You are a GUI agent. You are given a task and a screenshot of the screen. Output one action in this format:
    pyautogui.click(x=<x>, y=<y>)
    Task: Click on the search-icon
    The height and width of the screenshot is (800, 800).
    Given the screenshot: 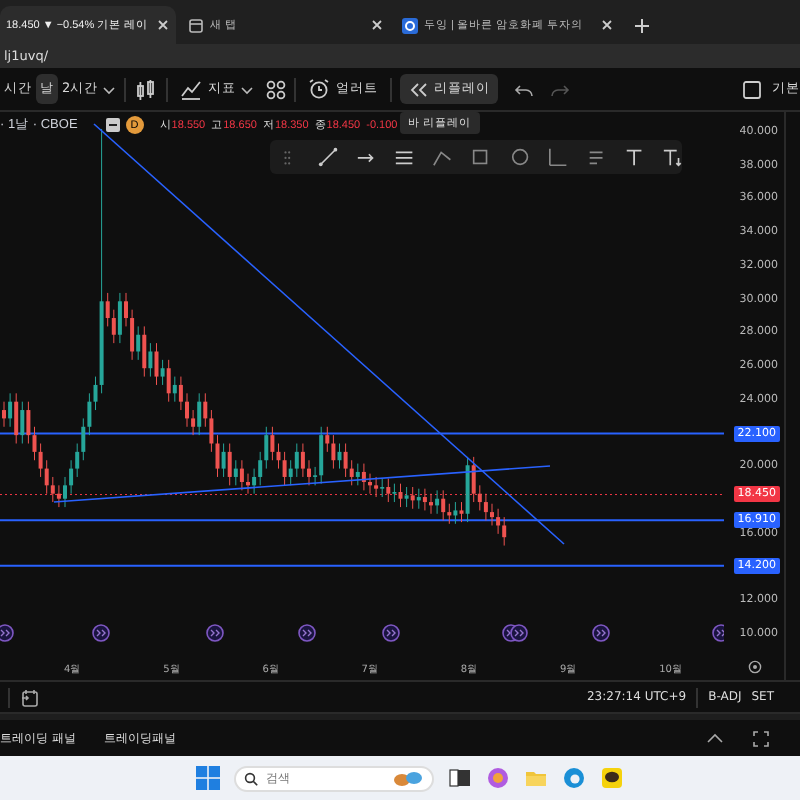 What is the action you would take?
    pyautogui.click(x=251, y=778)
    